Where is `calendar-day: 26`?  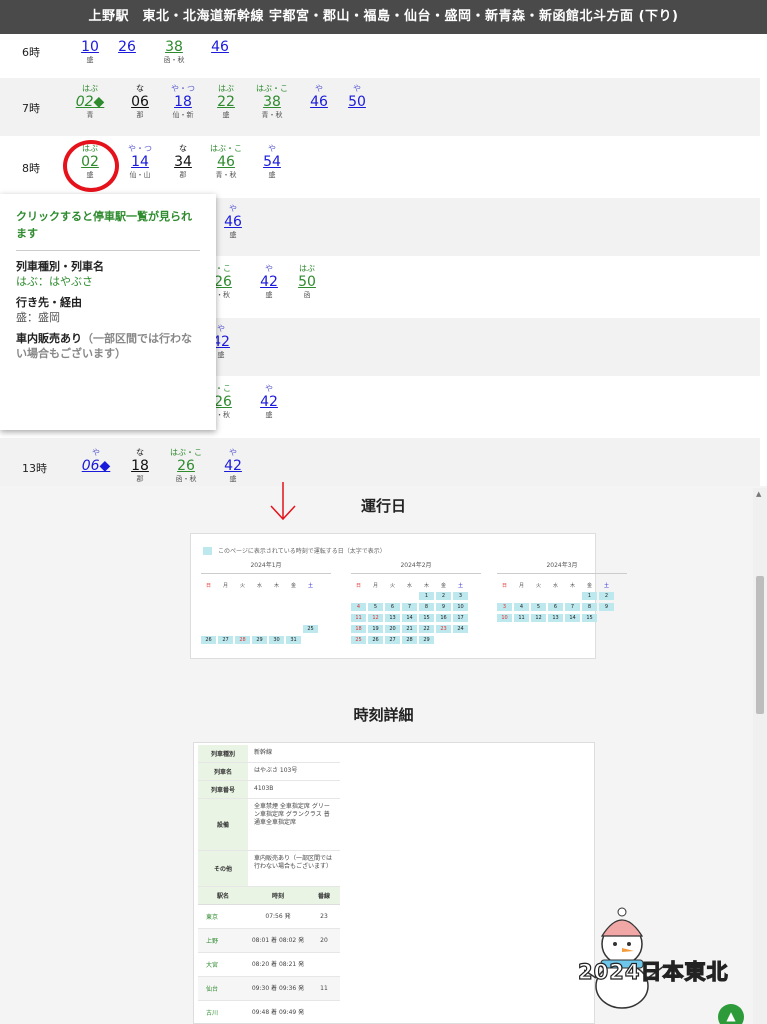
calendar-day: 26 is located at coordinates (208, 640).